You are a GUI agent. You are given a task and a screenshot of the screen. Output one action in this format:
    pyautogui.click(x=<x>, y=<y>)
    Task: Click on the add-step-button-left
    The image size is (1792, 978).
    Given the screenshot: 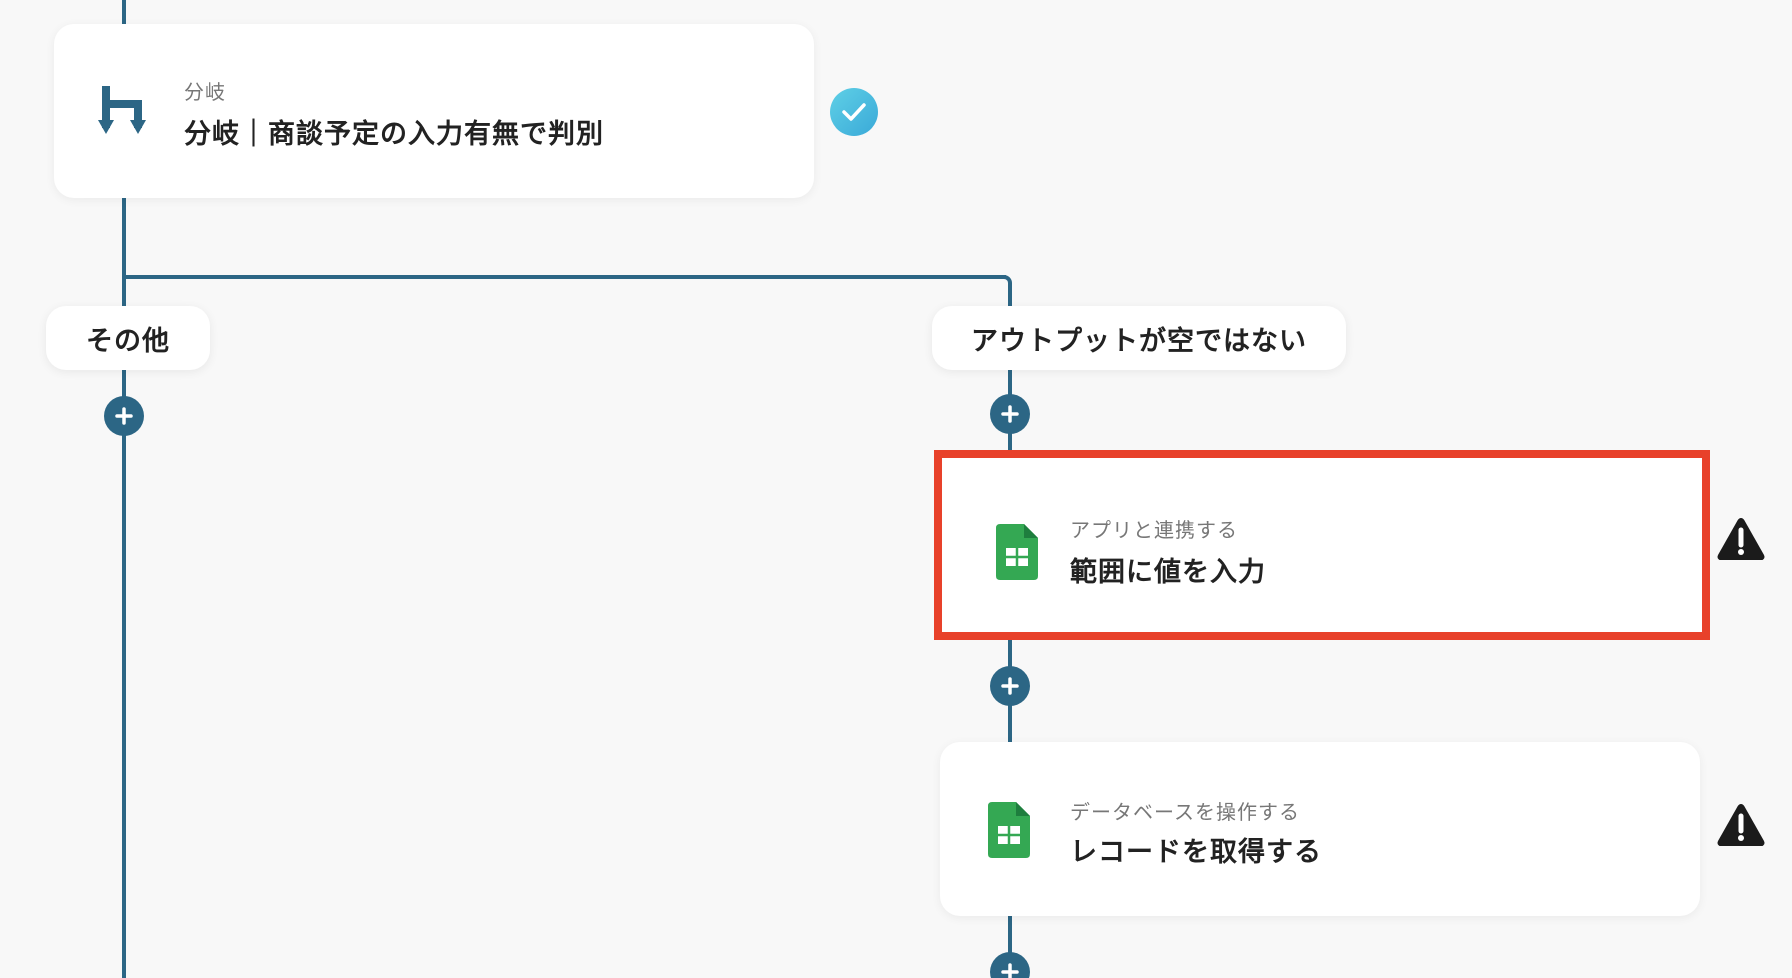 What is the action you would take?
    pyautogui.click(x=124, y=416)
    